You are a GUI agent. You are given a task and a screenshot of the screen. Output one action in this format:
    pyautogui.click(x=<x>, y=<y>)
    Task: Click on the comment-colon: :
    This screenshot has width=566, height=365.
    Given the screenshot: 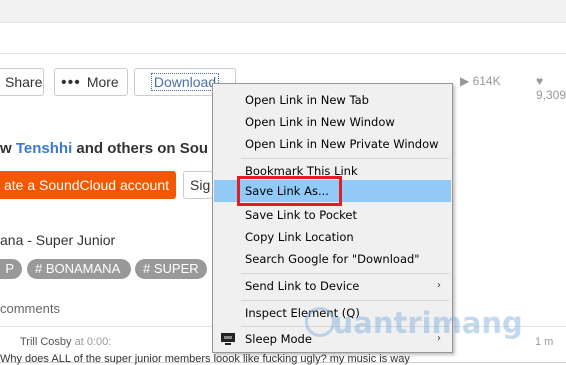 What is the action you would take?
    pyautogui.click(x=110, y=342)
    